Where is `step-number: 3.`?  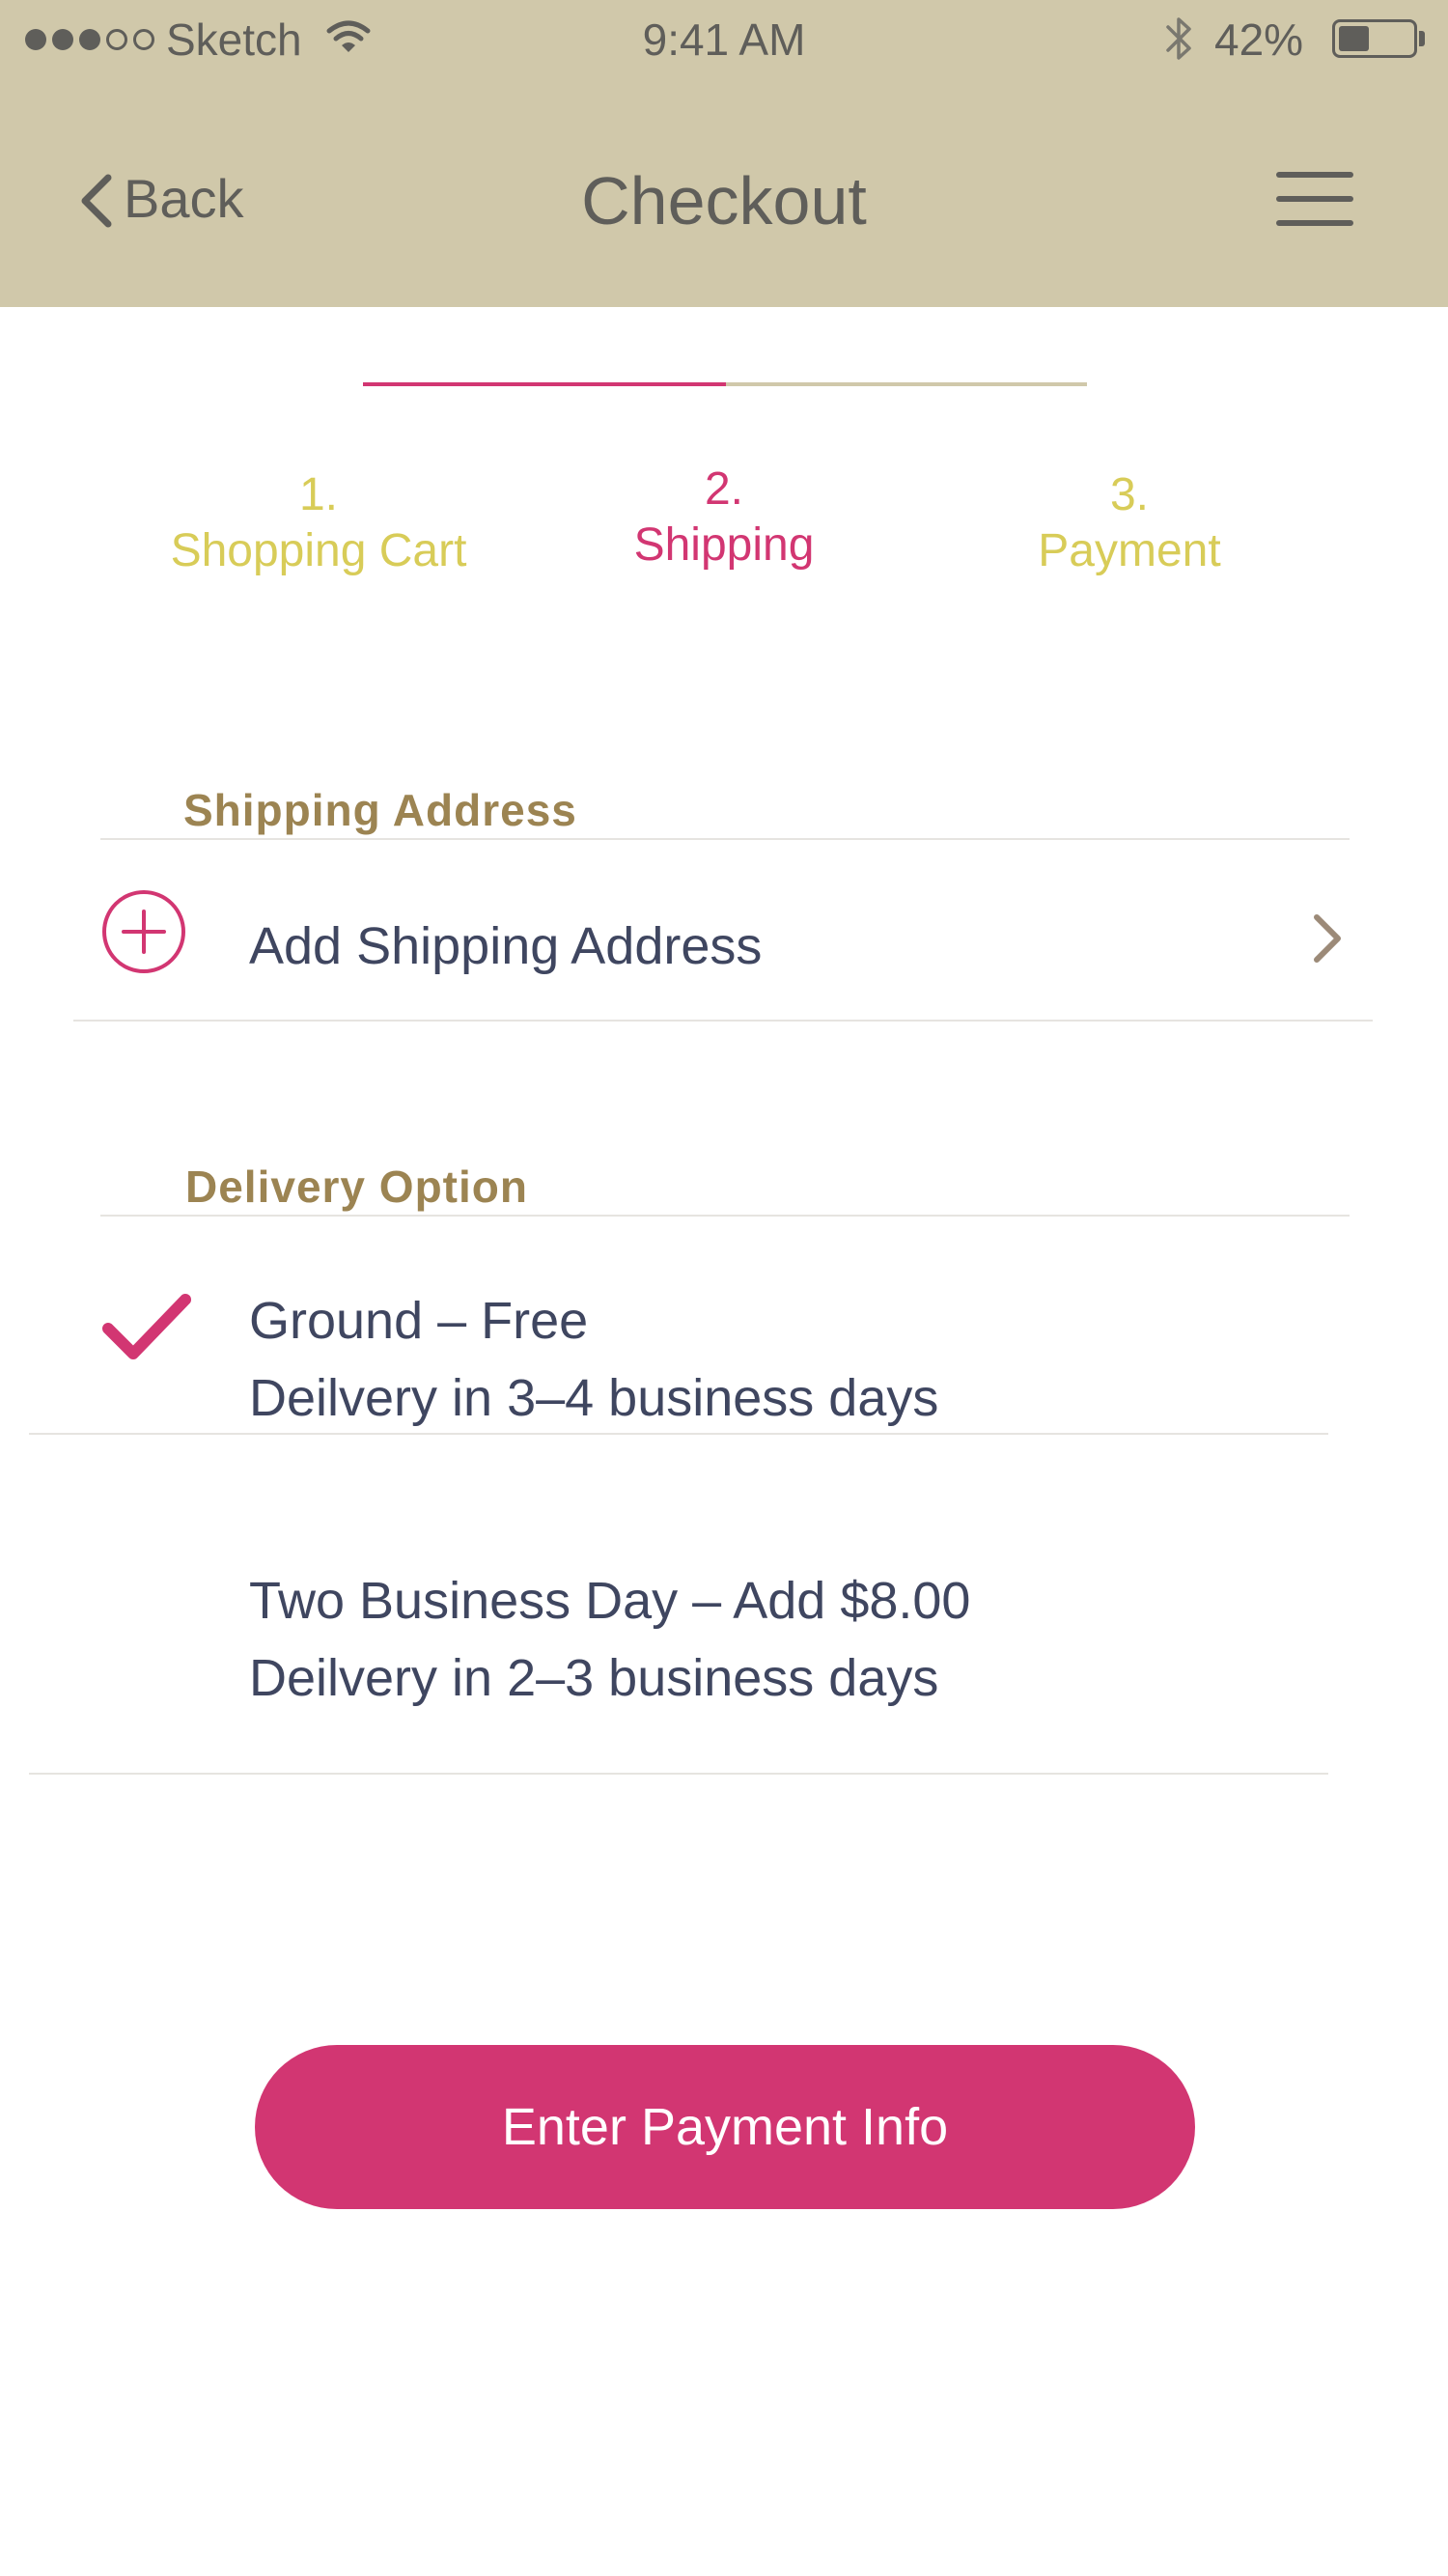 step-number: 3. is located at coordinates (1130, 495).